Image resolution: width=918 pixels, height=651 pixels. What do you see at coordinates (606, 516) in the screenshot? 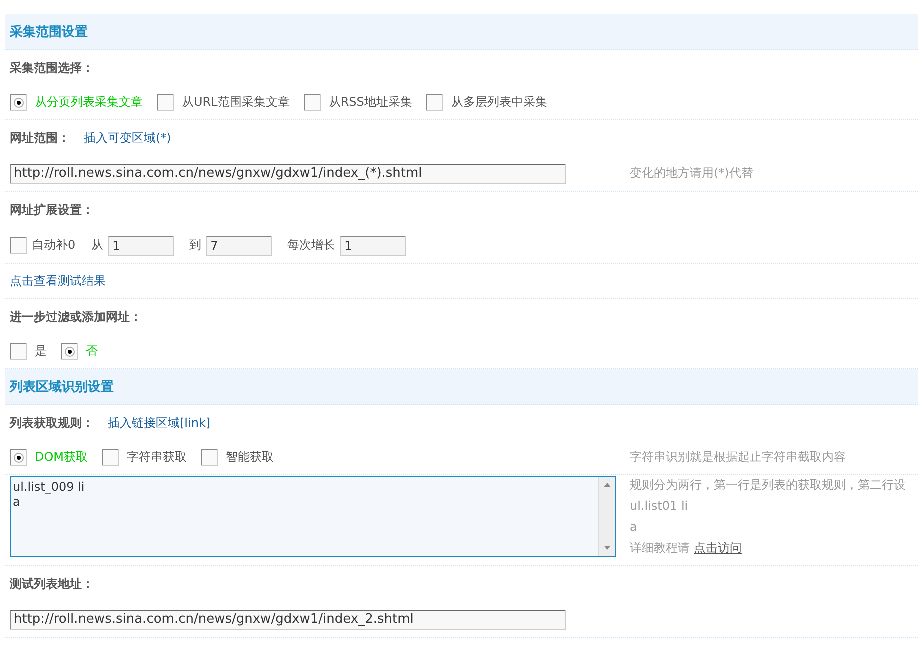
I see `scrollbar` at bounding box center [606, 516].